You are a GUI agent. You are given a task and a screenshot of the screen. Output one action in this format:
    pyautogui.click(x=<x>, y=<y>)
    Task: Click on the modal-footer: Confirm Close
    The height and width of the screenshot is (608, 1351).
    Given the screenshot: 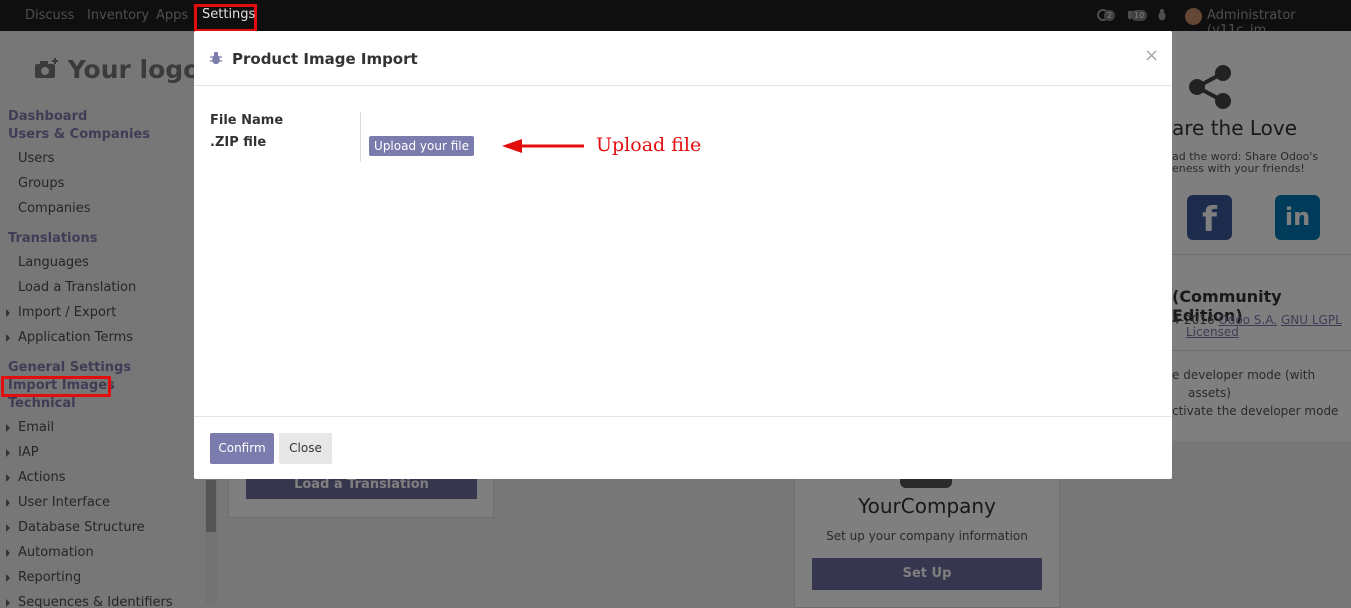 What is the action you would take?
    pyautogui.click(x=683, y=447)
    